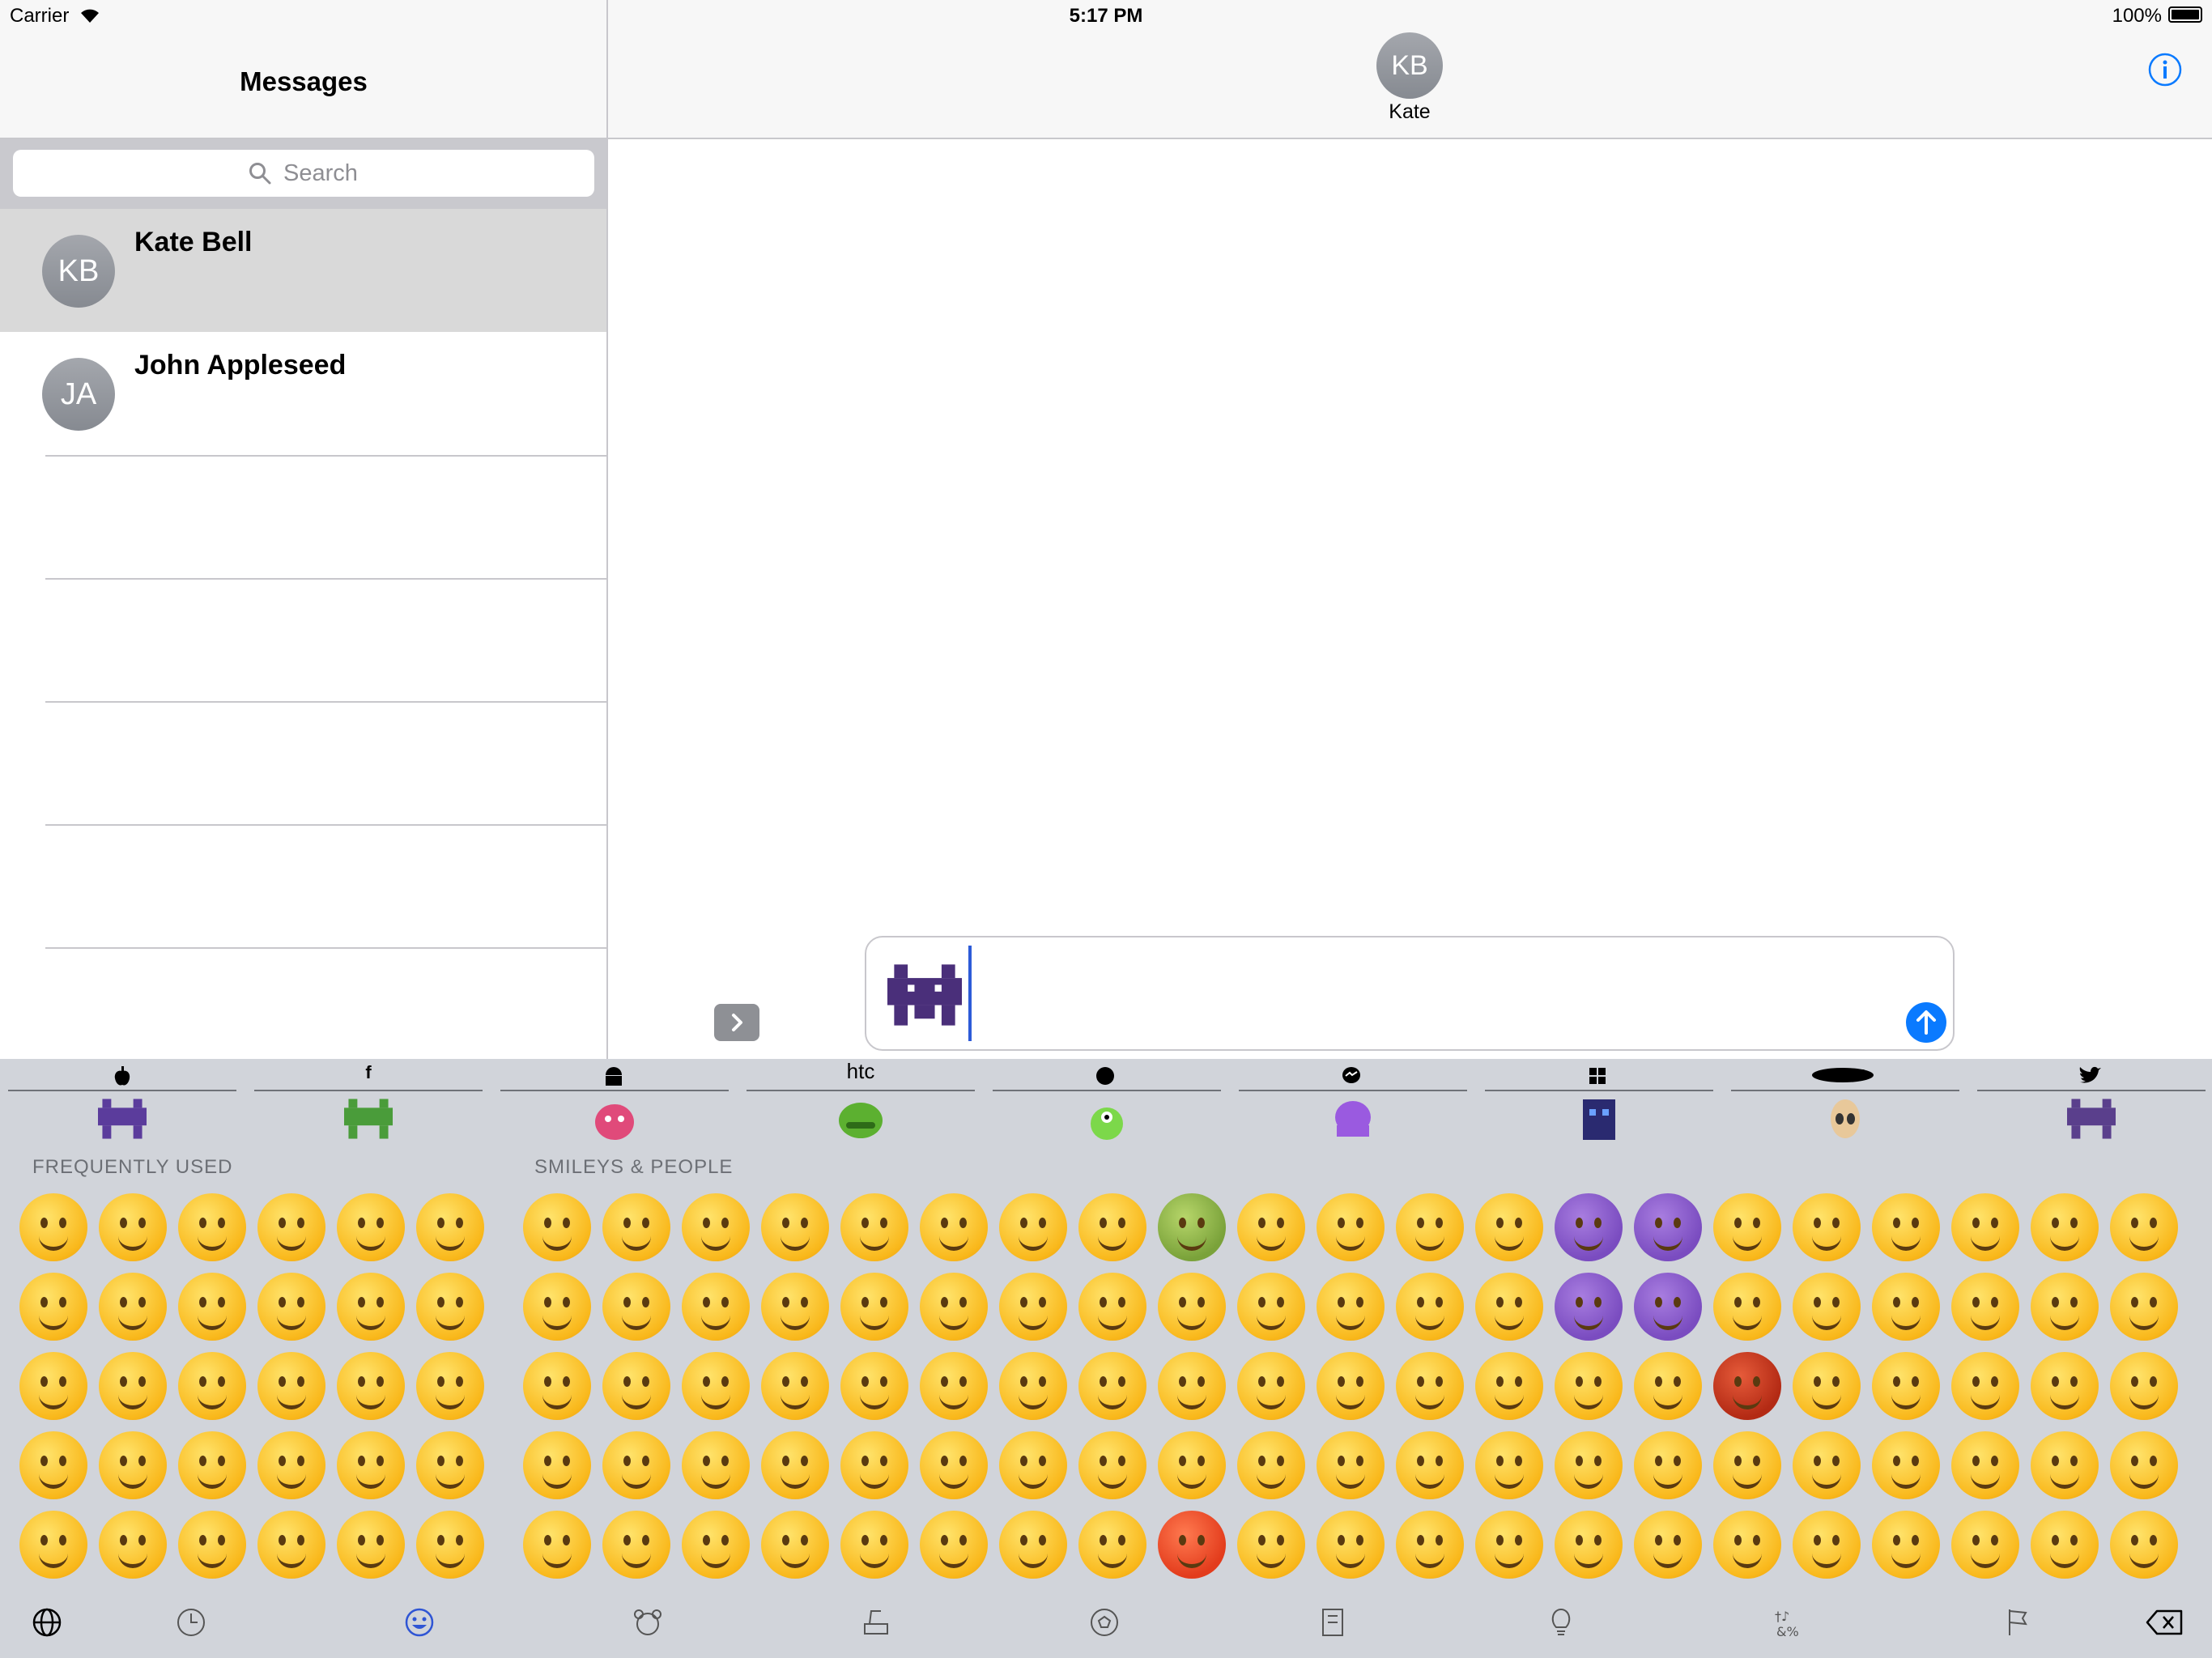 The width and height of the screenshot is (2212, 1658). What do you see at coordinates (1410, 993) in the screenshot?
I see `message-input` at bounding box center [1410, 993].